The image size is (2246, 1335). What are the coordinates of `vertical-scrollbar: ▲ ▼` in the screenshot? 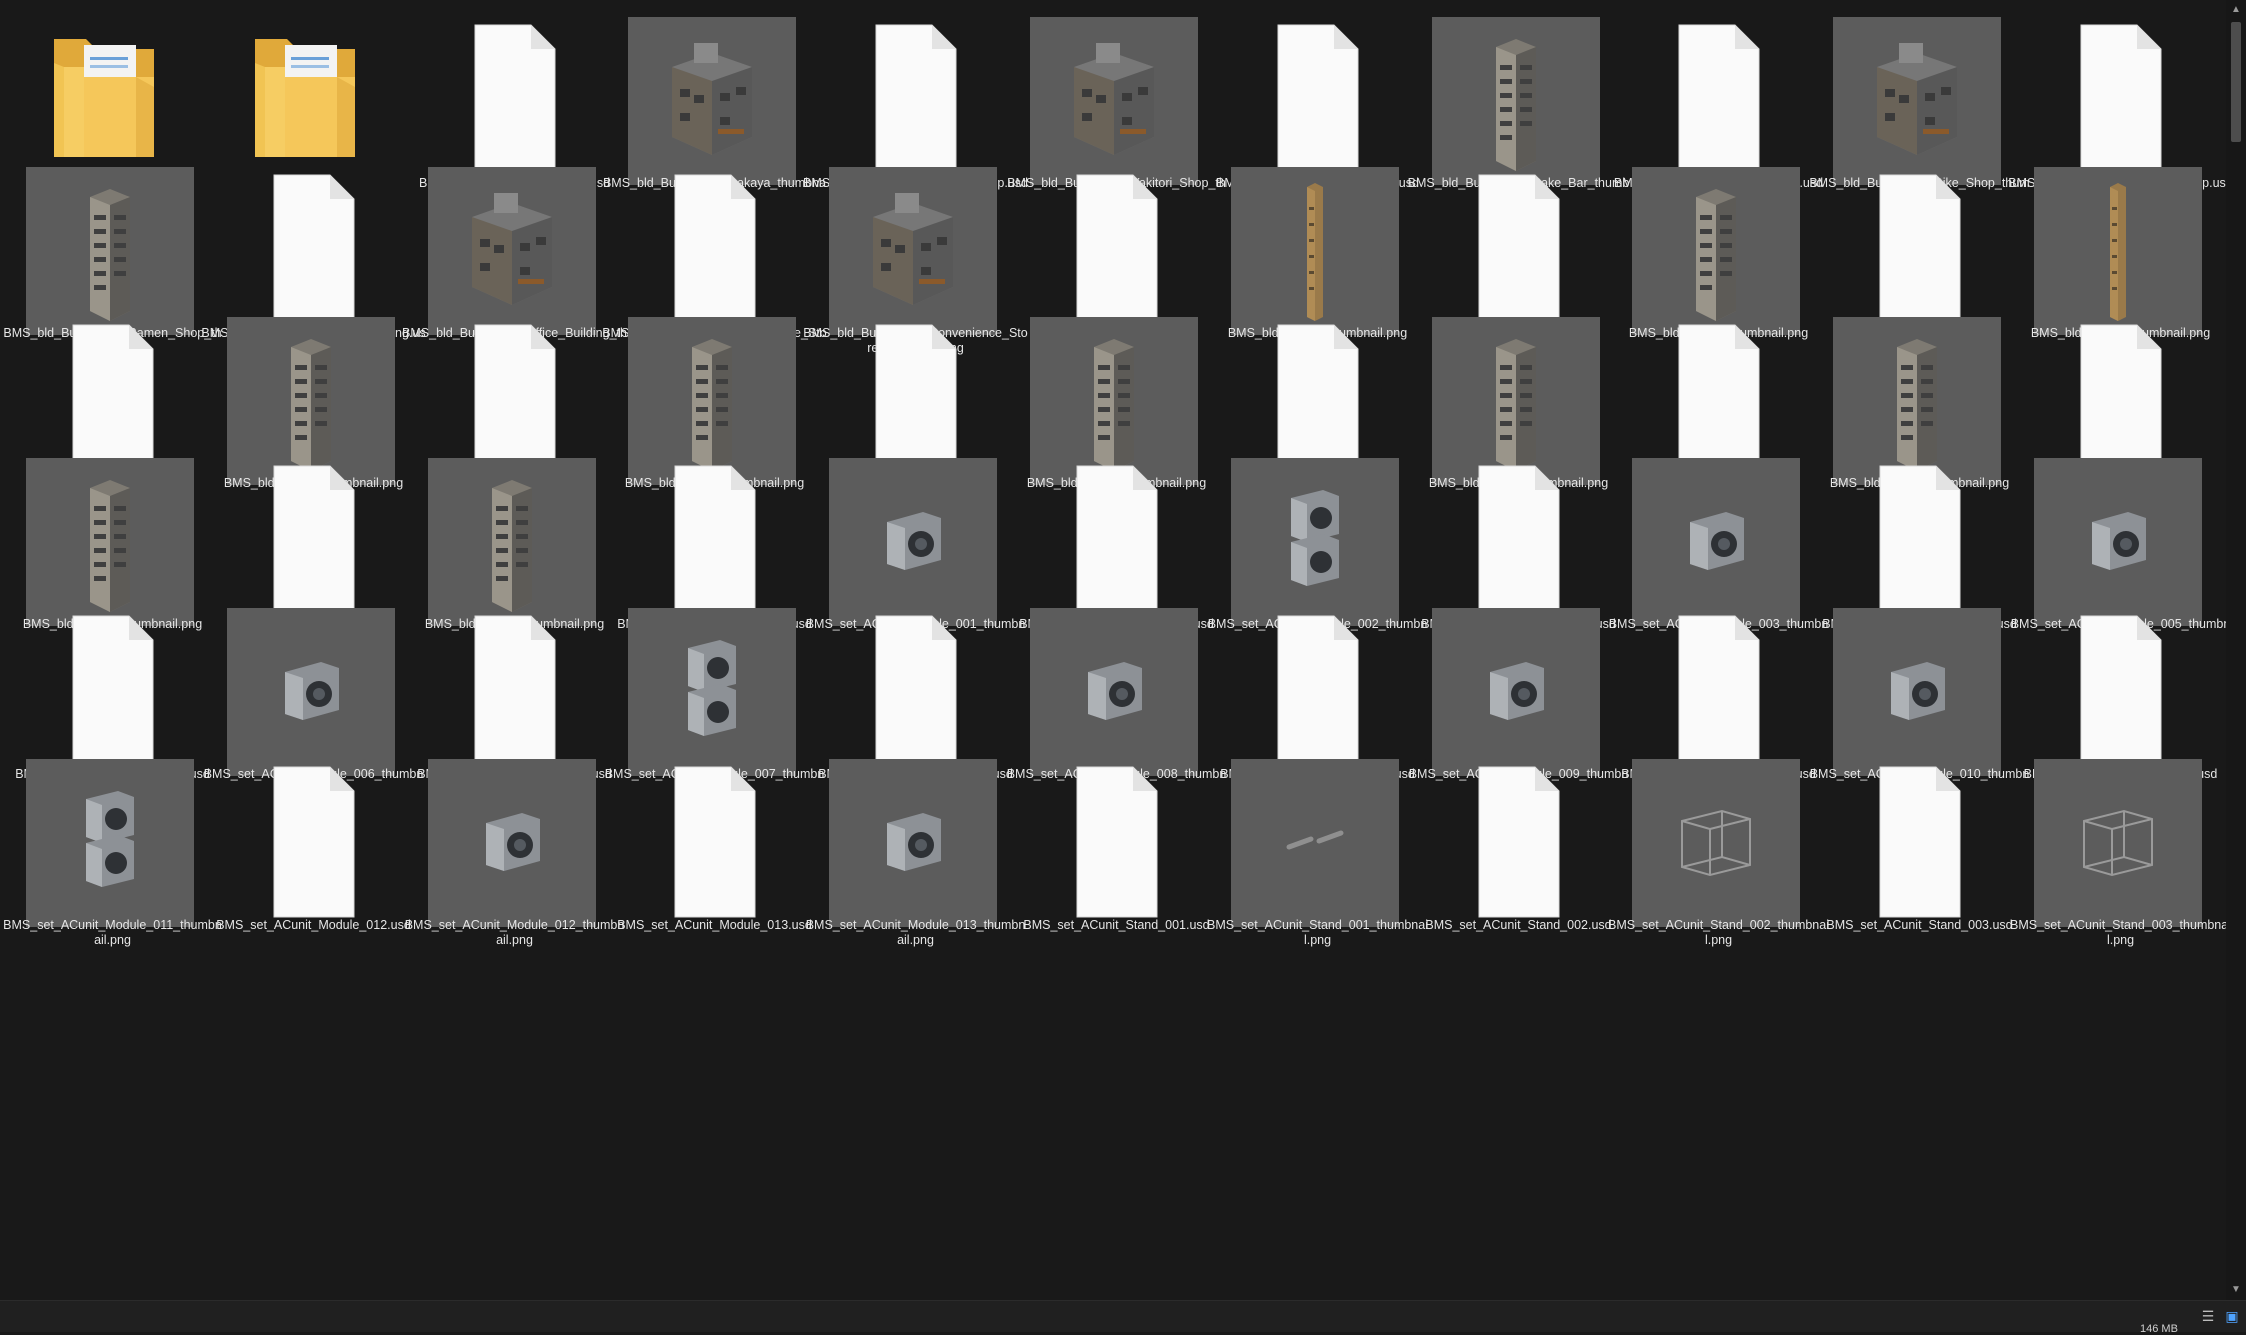 It's located at (2236, 650).